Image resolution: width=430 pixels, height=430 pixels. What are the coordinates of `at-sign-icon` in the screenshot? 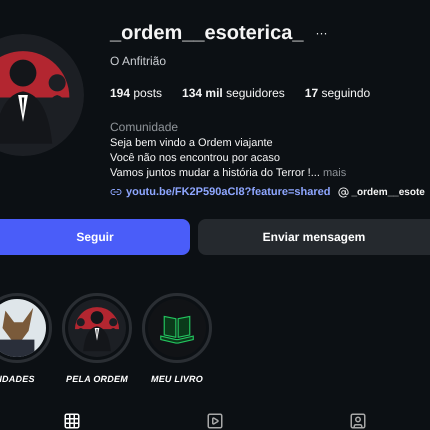 It's located at (343, 192).